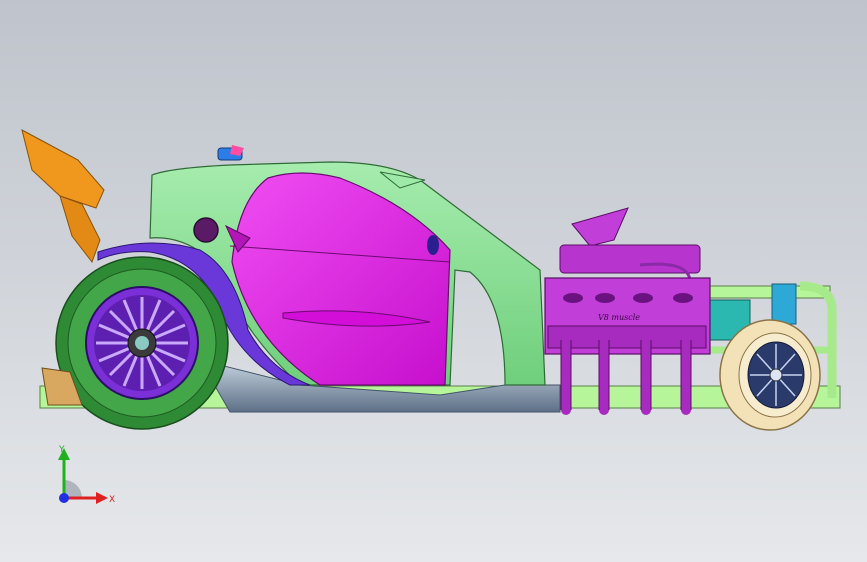 The width and height of the screenshot is (867, 562). What do you see at coordinates (770, 375) in the screenshot?
I see `front-wheel` at bounding box center [770, 375].